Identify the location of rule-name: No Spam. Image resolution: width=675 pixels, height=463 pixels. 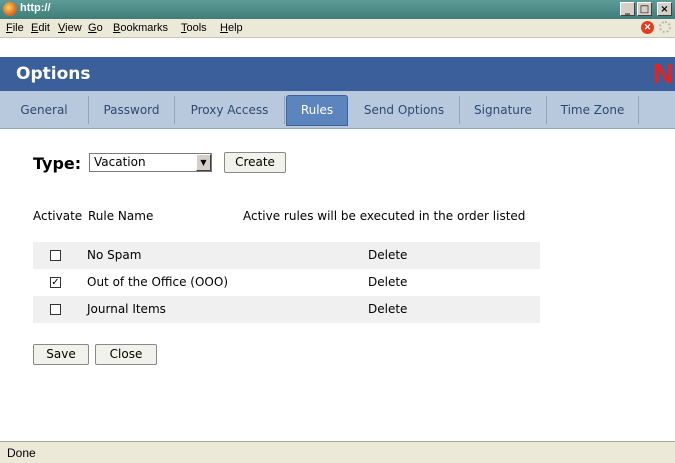
(114, 255).